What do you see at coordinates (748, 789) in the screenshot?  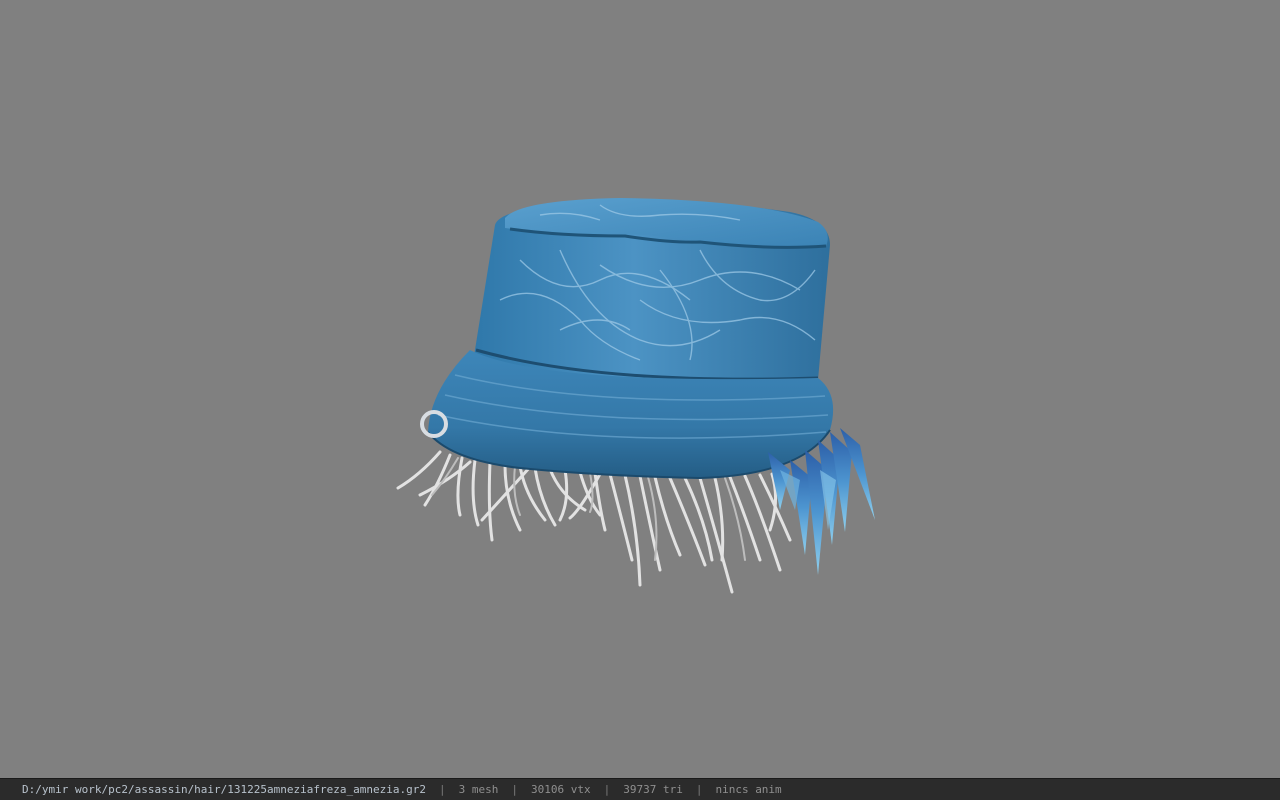 I see `animation-status-label: nincs anim` at bounding box center [748, 789].